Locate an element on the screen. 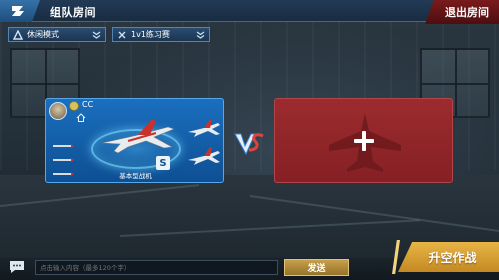  mode-selector: 休闲模式 is located at coordinates (57, 34).